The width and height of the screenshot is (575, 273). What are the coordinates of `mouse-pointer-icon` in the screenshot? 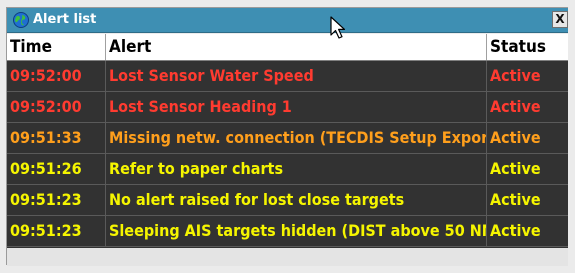 It's located at (338, 27).